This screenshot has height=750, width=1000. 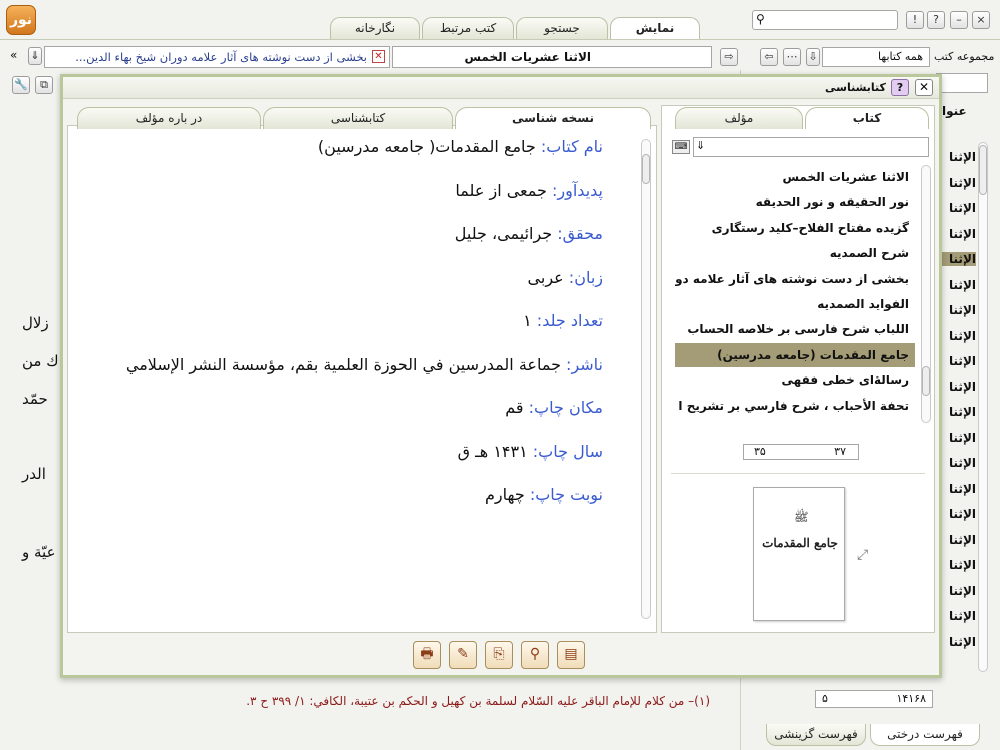 I want to click on info-row: نام کتاب: جامع المقدمات( جامعه مدرسين), so click(x=460, y=146).